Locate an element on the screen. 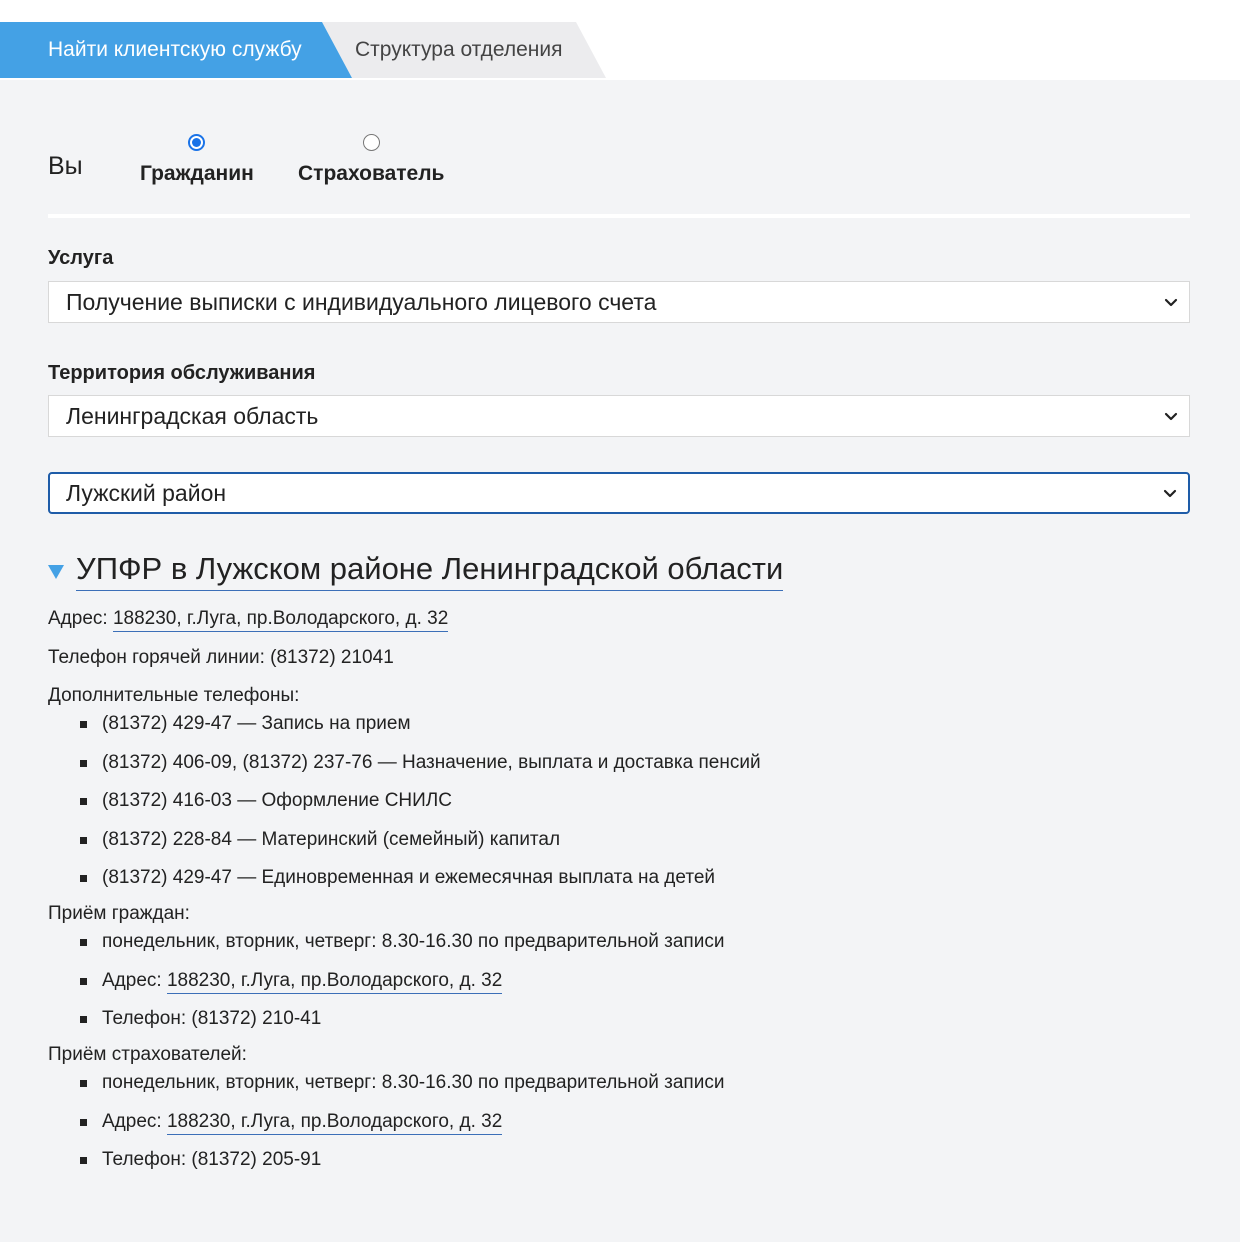 This screenshot has height=1242, width=1240. list-item: (81372) 416-03 — Оформление СНИЛС is located at coordinates (420, 808).